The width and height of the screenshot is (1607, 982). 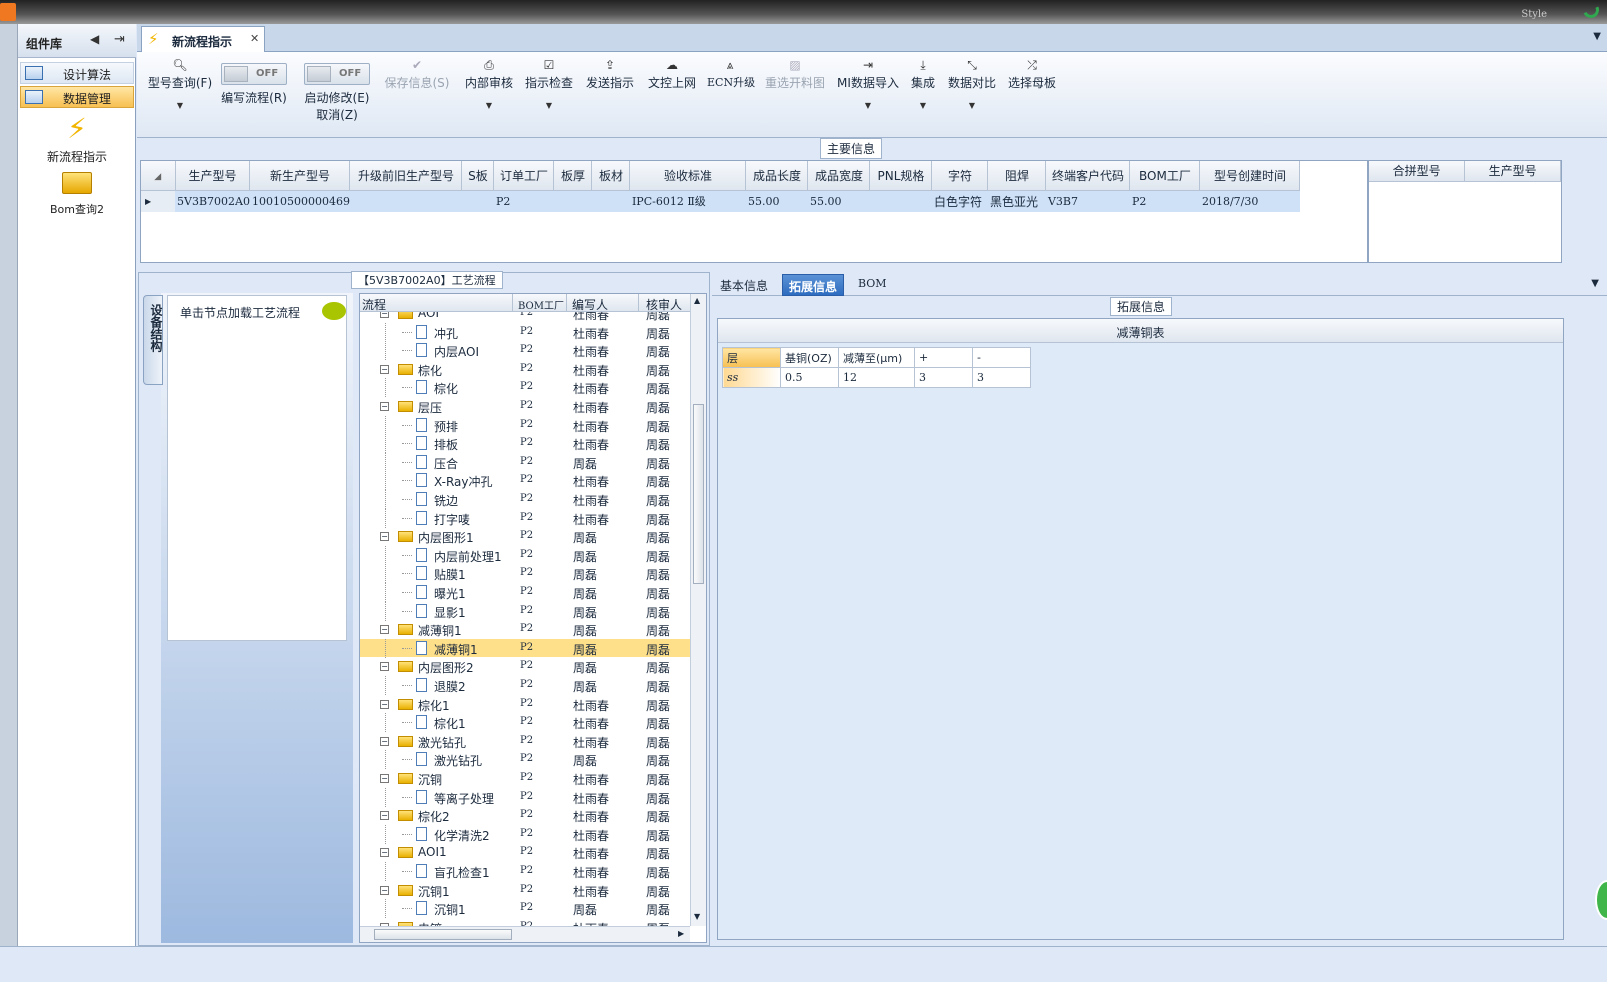 What do you see at coordinates (94, 39) in the screenshot?
I see `collapse-left-icon: ◀` at bounding box center [94, 39].